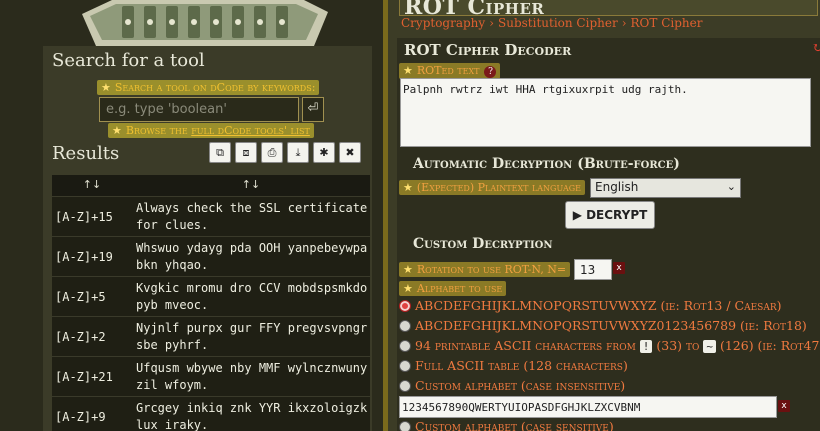 This screenshot has height=431, width=820. Describe the element at coordinates (646, 346) in the screenshot. I see `code-char-start: !` at that location.